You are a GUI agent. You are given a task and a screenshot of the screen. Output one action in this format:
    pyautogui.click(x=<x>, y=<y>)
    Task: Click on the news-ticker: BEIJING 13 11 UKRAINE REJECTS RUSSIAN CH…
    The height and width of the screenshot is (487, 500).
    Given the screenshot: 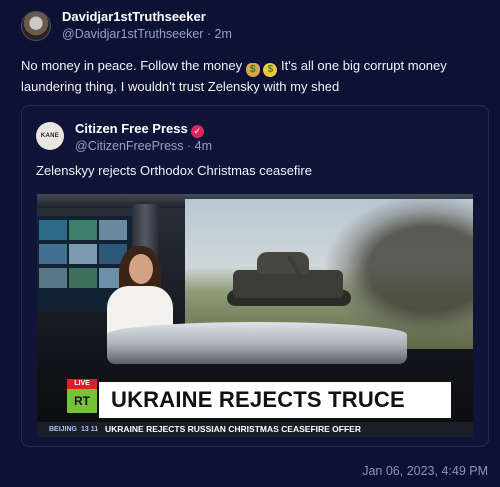 What is the action you would take?
    pyautogui.click(x=255, y=429)
    